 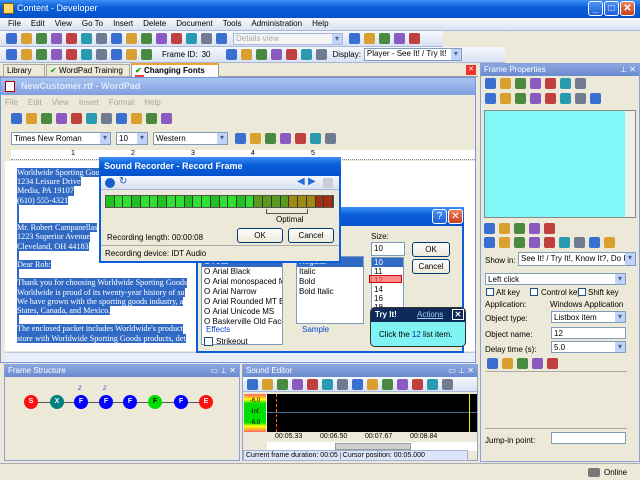 What do you see at coordinates (123, 23) in the screenshot?
I see `menu-insert: Insert` at bounding box center [123, 23].